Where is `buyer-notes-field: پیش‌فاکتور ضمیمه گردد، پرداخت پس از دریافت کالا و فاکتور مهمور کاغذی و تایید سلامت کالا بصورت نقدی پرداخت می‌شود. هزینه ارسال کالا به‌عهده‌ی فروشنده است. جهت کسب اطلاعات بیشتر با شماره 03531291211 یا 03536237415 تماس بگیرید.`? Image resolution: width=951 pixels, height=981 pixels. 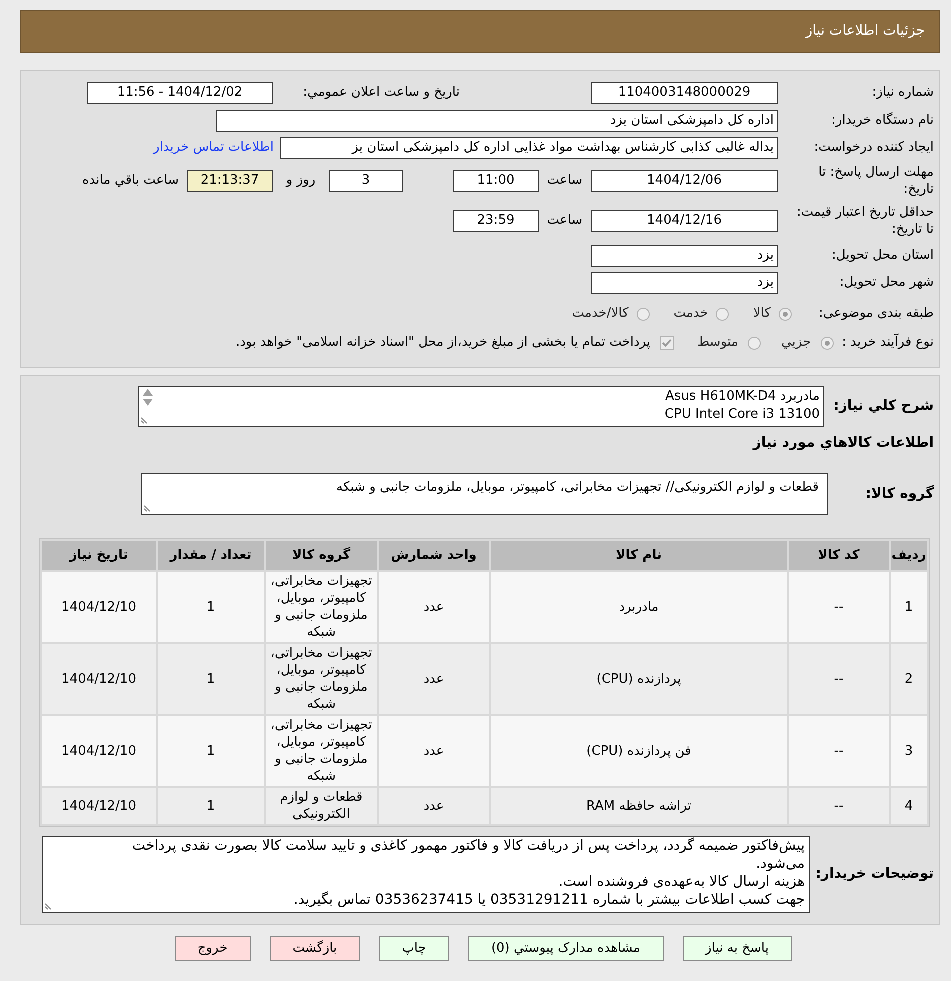 buyer-notes-field: پیش‌فاکتور ضمیمه گردد، پرداخت پس از دریافت کالا و فاکتور مهمور کاغذی و تایید سلامت کالا بصورت نقدی پرداخت می‌شود. هزینه ارسال کالا به‌عهده‌ی فروشنده است. جهت کسب اطلاعات بیشتر با شماره 03531291211 یا 03536237415 تماس بگیرید. is located at coordinates (426, 874).